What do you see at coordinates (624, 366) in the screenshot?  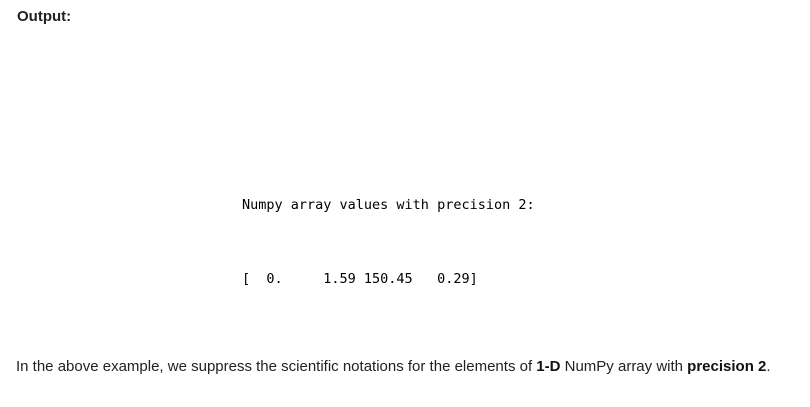 I see `description-text: NumPy array with` at bounding box center [624, 366].